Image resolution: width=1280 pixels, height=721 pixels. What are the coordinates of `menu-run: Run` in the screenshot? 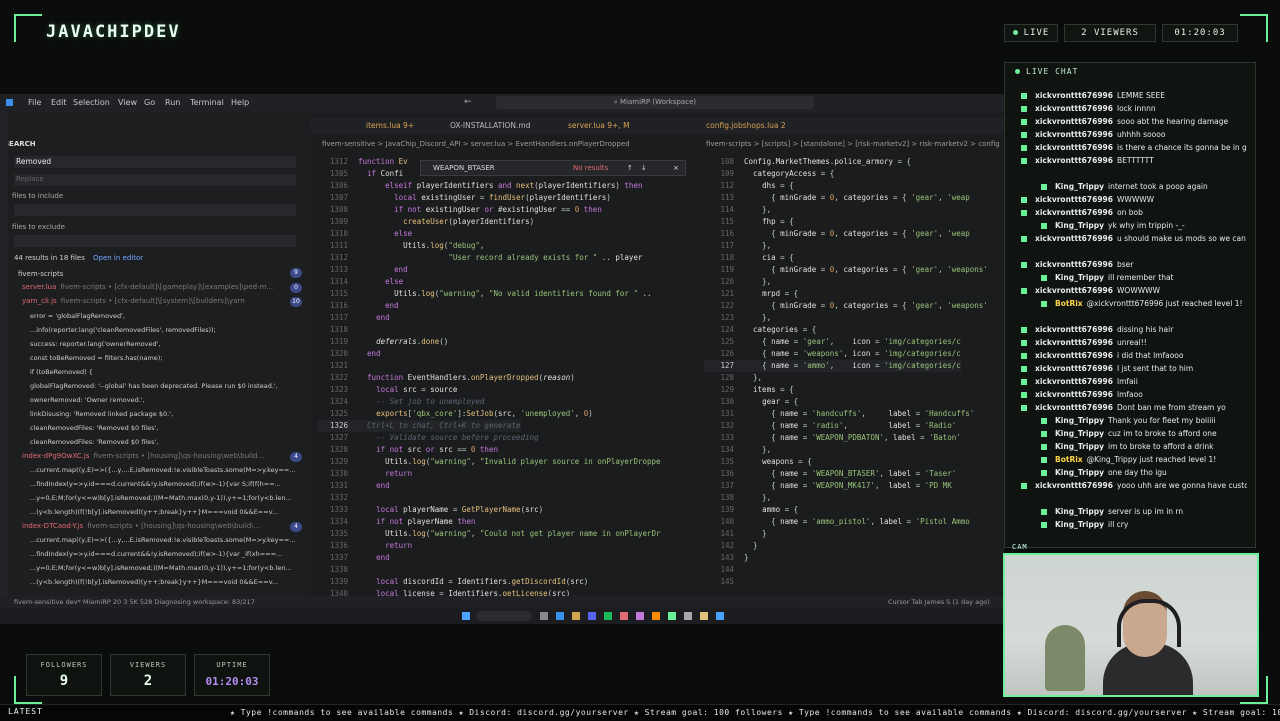 It's located at (172, 102).